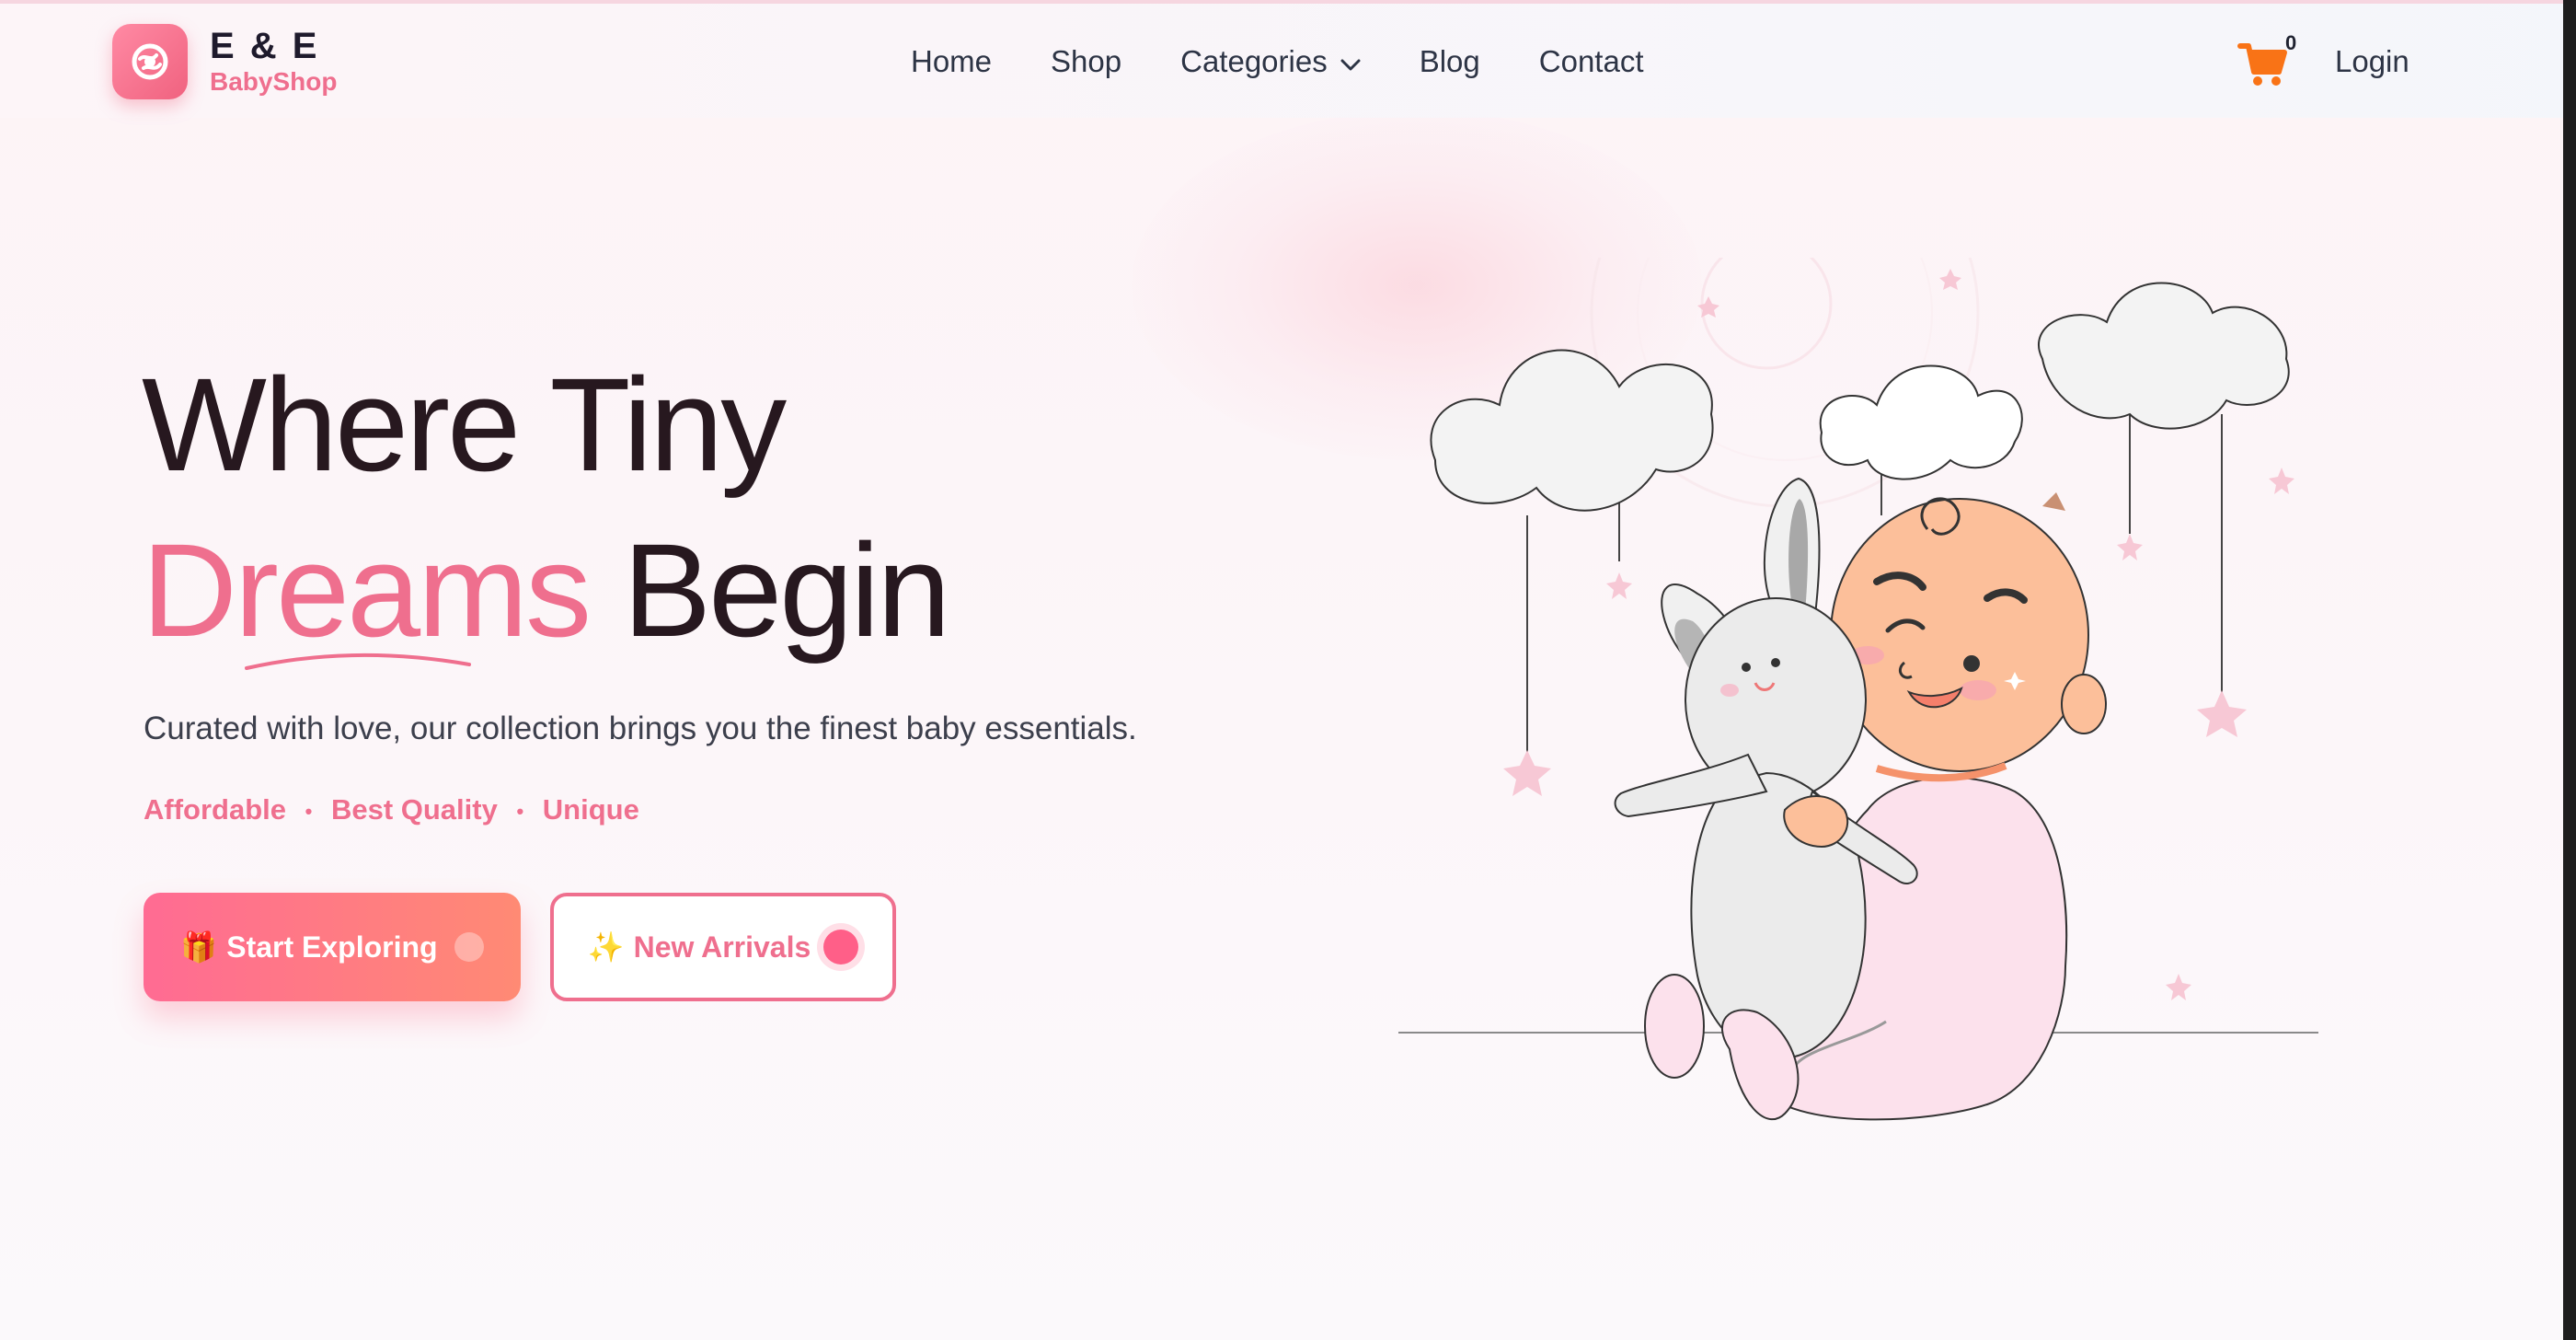 The image size is (2576, 1340). I want to click on hero-title-accent: Dreams, so click(367, 590).